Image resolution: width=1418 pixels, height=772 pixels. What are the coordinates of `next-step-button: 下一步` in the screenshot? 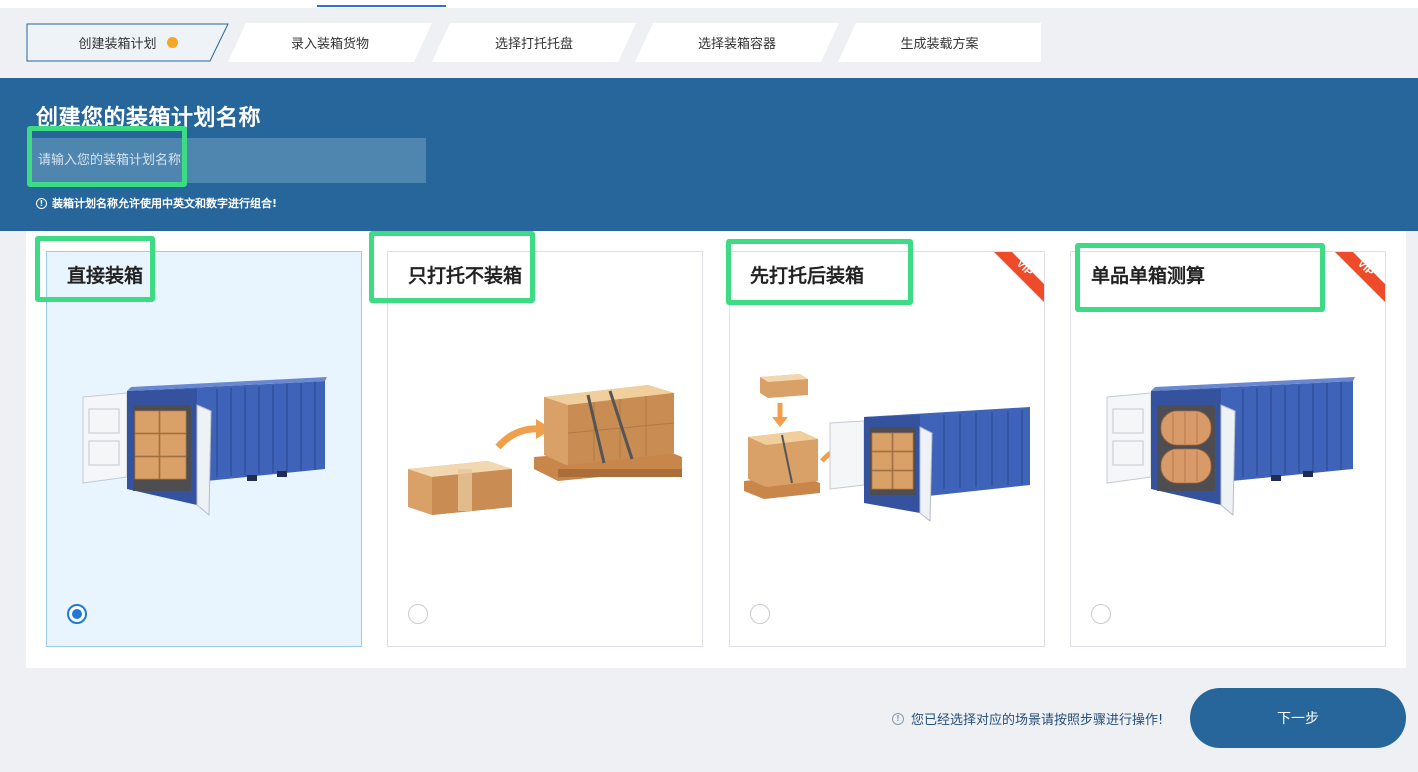 It's located at (1298, 718).